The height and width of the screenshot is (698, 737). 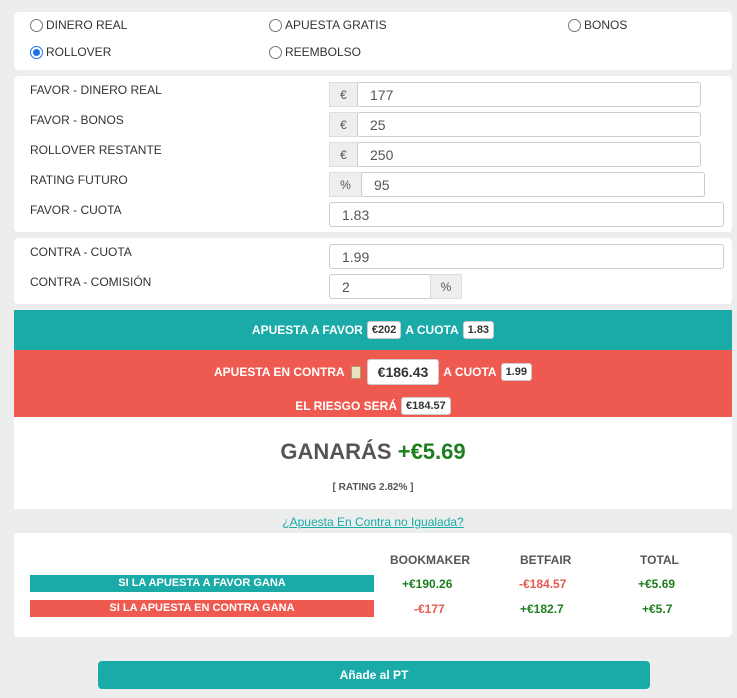 I want to click on contra-amount-input: €186.43, so click(x=403, y=372).